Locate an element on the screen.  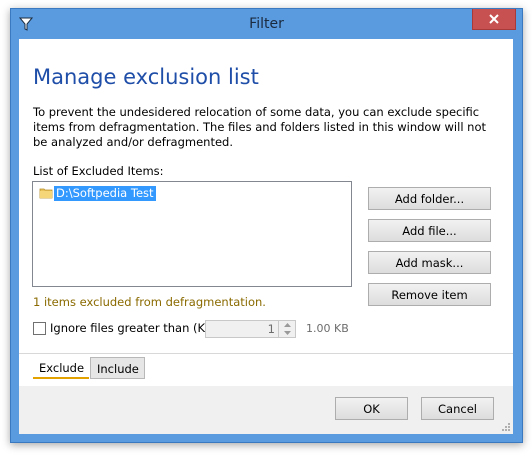
remove-item-button: Remove item is located at coordinates (429, 294).